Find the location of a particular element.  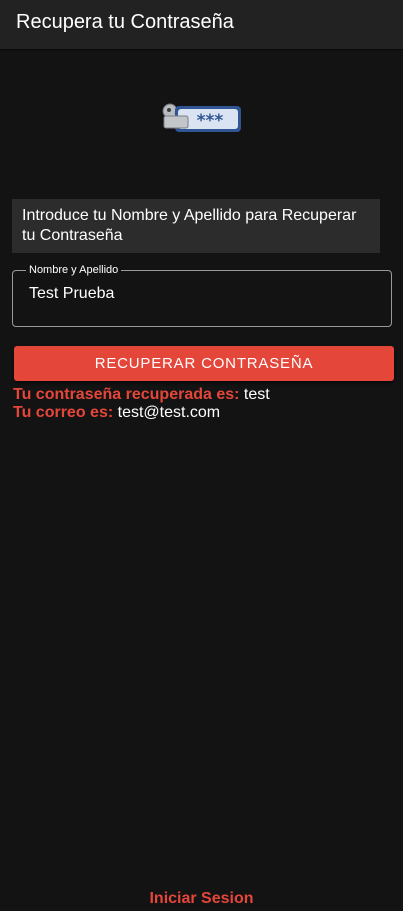

password-key-icon: *** is located at coordinates (201, 117).